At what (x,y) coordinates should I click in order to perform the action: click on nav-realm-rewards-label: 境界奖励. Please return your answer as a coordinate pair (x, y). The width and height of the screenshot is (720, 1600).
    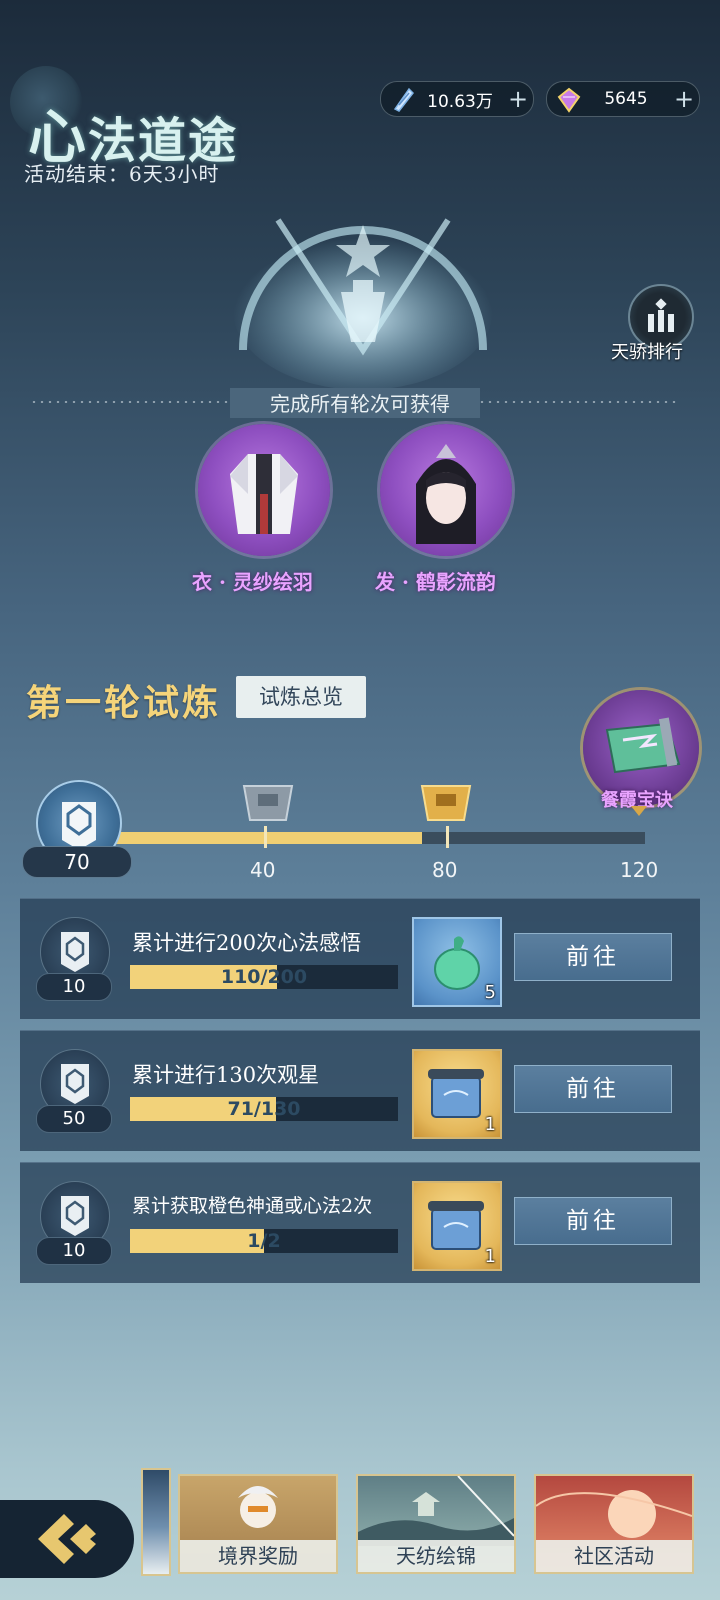
    Looking at the image, I should click on (258, 1556).